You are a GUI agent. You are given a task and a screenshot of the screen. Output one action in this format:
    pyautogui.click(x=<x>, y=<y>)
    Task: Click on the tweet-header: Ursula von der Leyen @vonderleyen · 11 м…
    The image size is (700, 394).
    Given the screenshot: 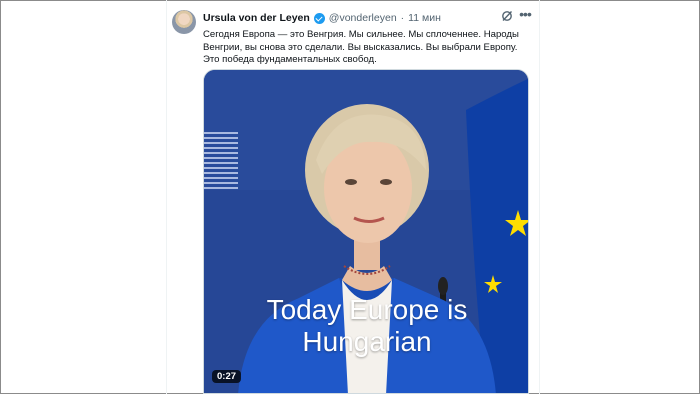 What is the action you would take?
    pyautogui.click(x=322, y=18)
    